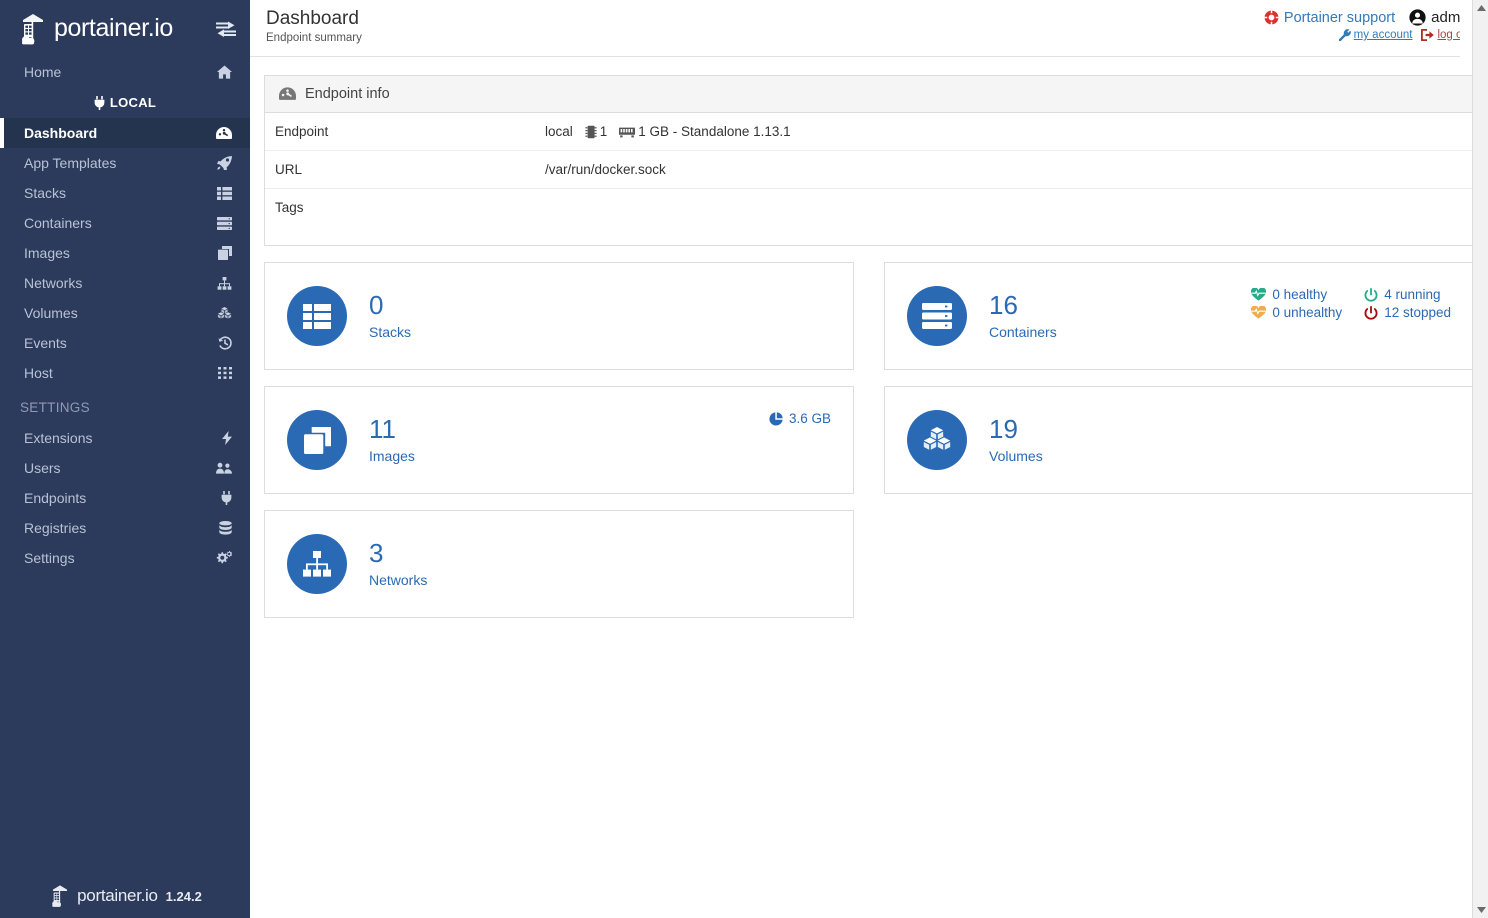 The image size is (1488, 918). I want to click on images-count: 11, so click(382, 429).